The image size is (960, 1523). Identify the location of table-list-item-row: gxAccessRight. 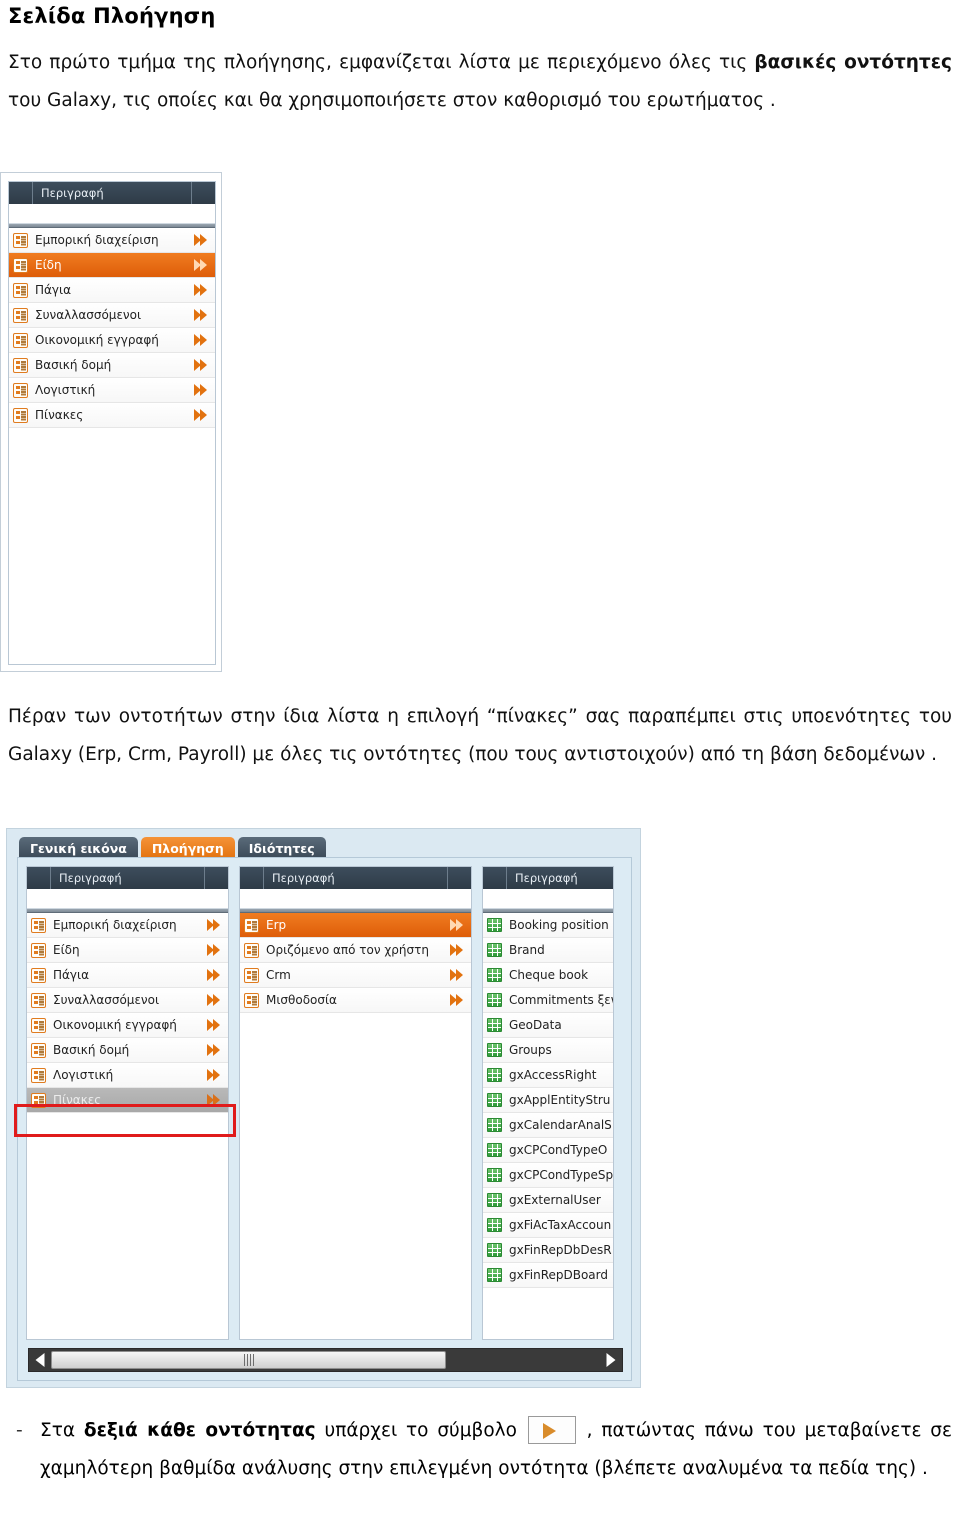
(548, 1075).